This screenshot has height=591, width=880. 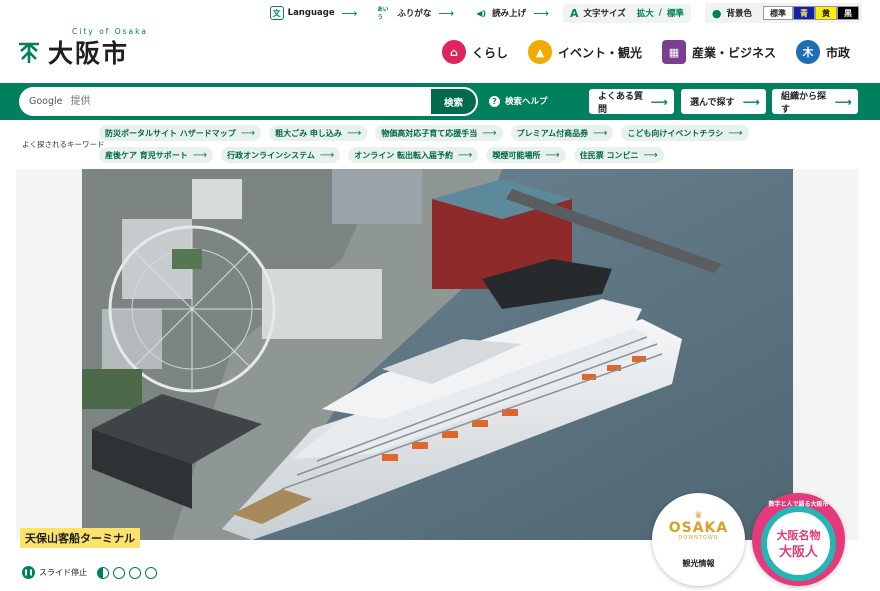 I want to click on language-label: Language, so click(x=311, y=13).